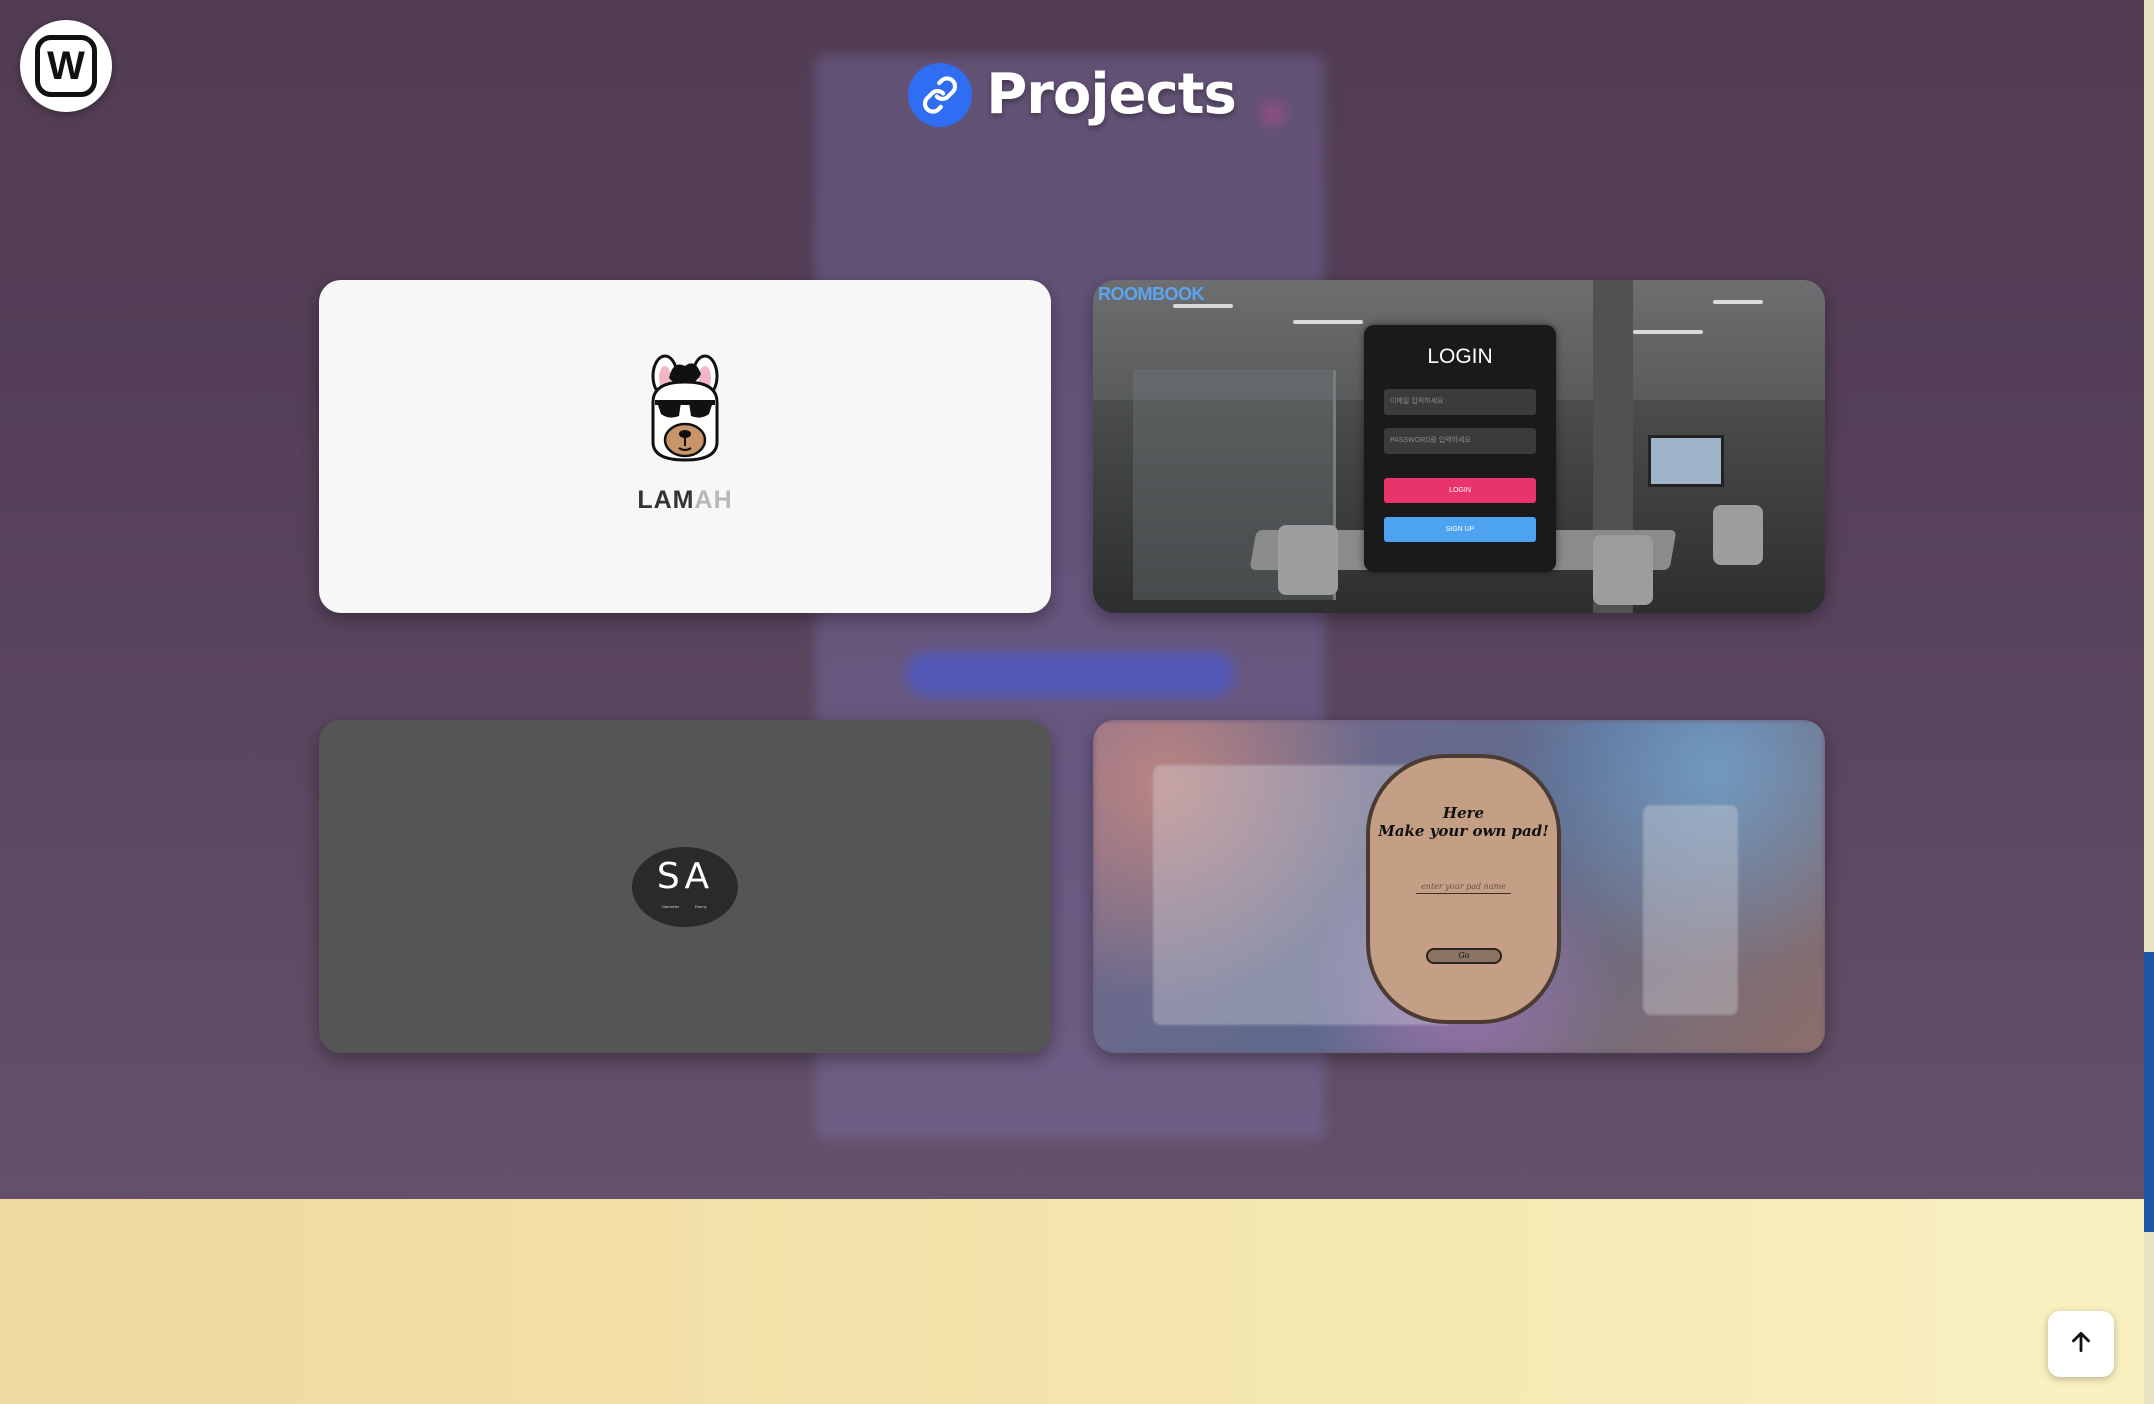 The image size is (2154, 1404). What do you see at coordinates (1072, 1301) in the screenshot?
I see `footer-section` at bounding box center [1072, 1301].